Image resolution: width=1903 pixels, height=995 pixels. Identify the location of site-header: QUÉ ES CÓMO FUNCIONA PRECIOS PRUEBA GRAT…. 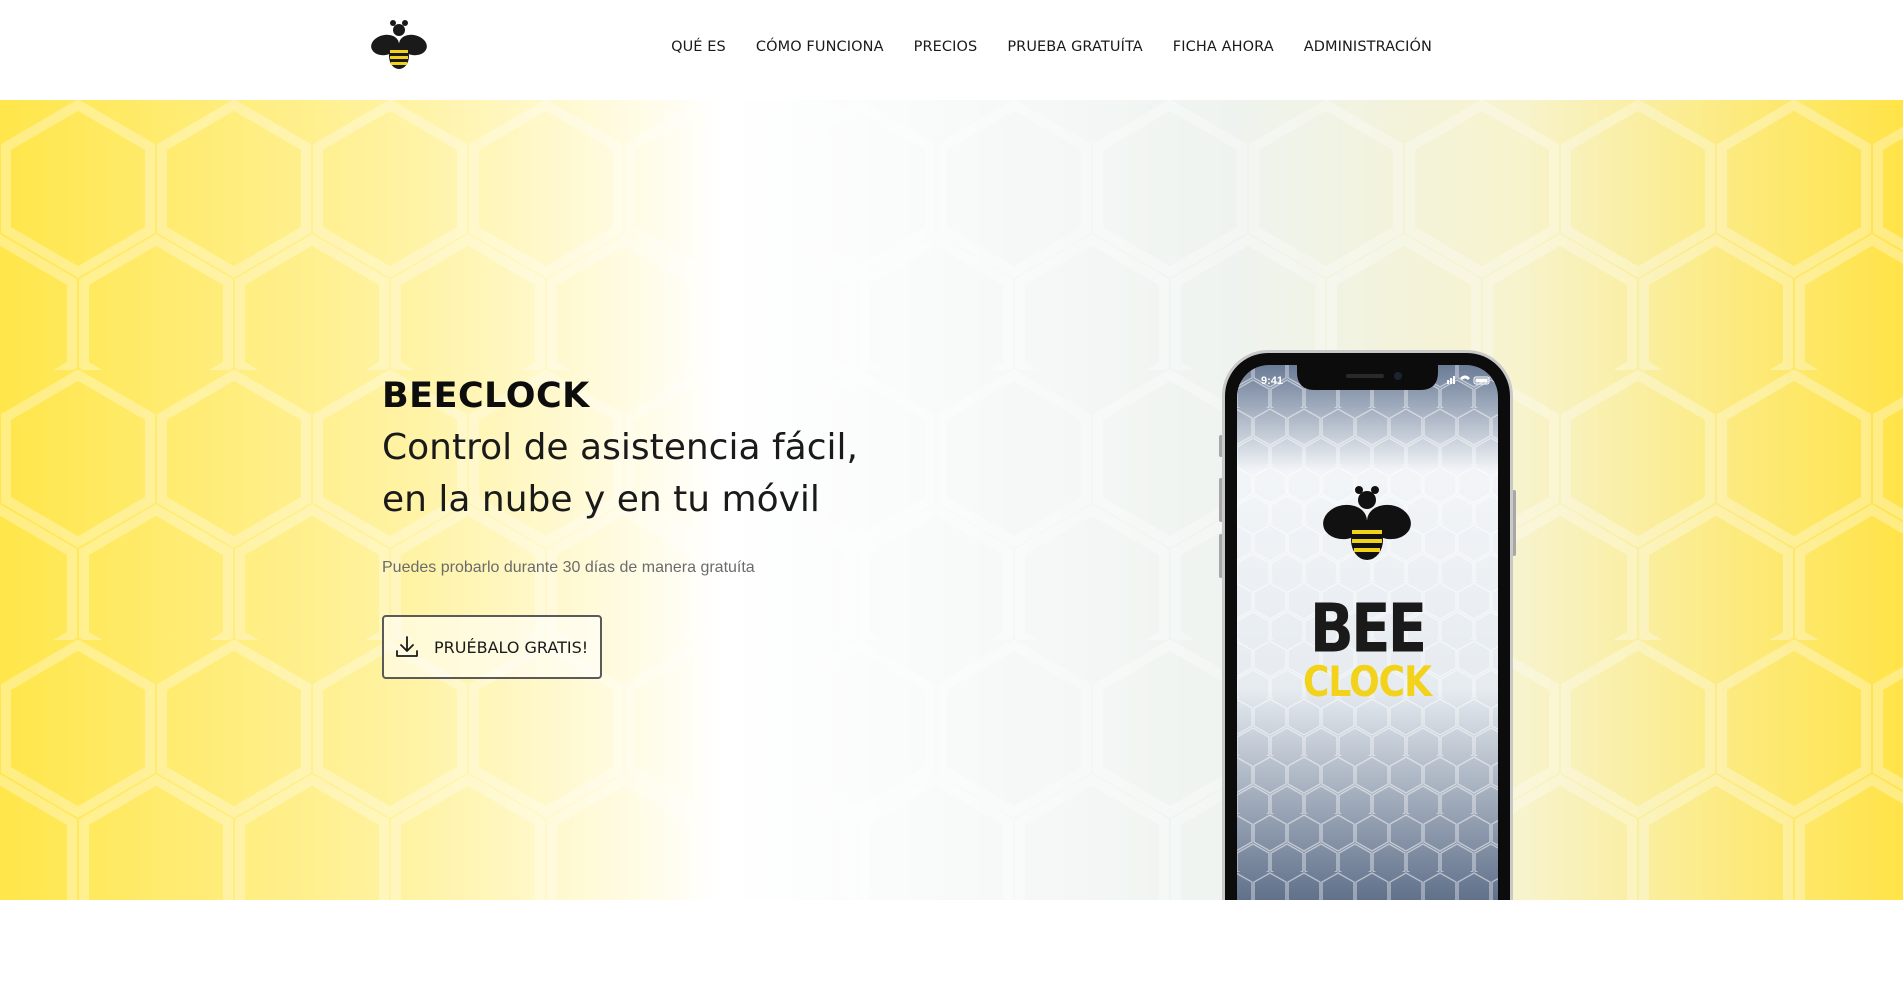
(951, 50).